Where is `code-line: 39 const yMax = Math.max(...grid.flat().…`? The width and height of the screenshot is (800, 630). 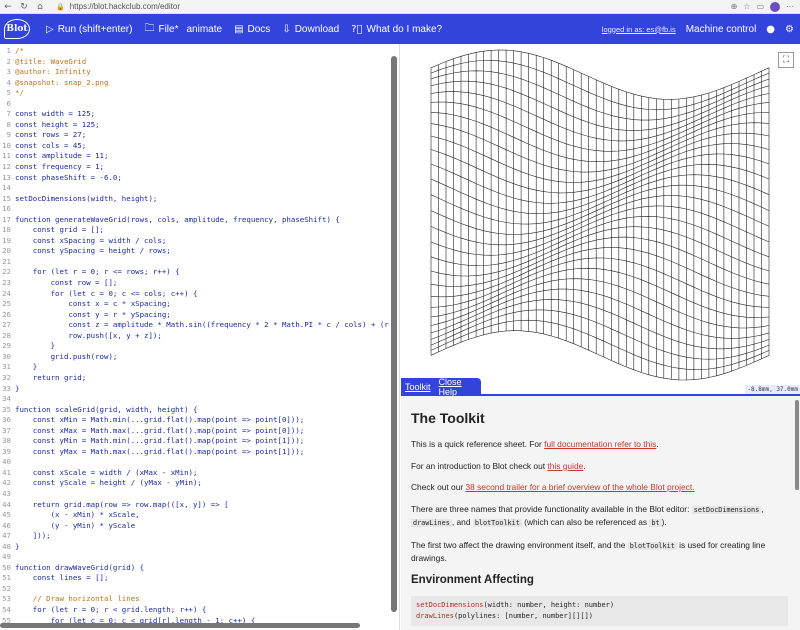 code-line: 39 const yMax = Math.max(...grid.flat().… is located at coordinates (199, 452).